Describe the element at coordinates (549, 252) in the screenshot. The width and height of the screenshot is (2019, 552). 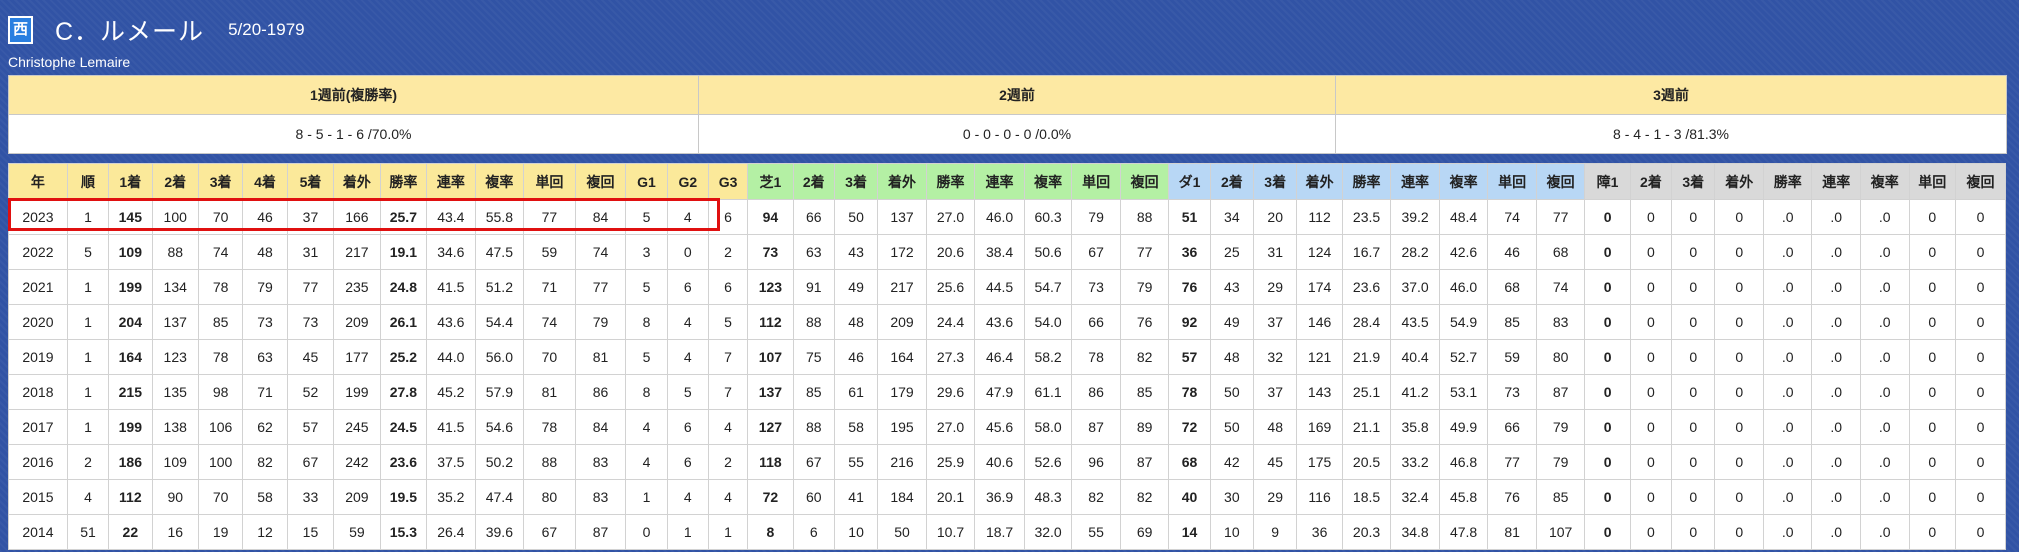
I see `table-cell: 59` at that location.